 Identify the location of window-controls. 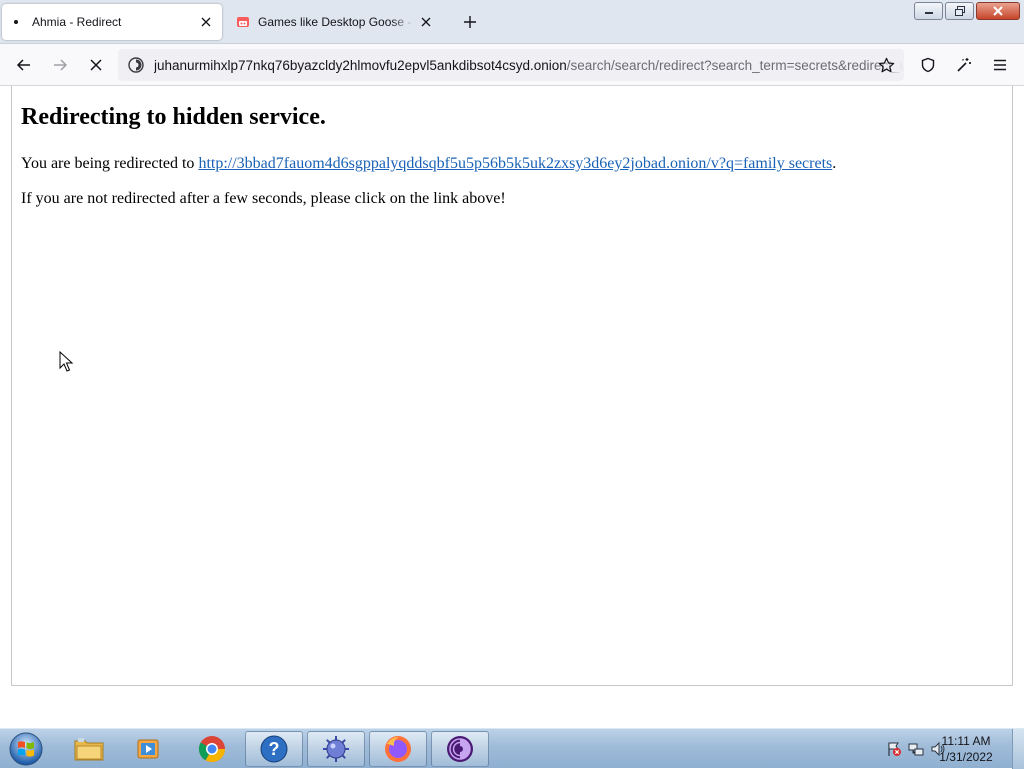
(967, 11).